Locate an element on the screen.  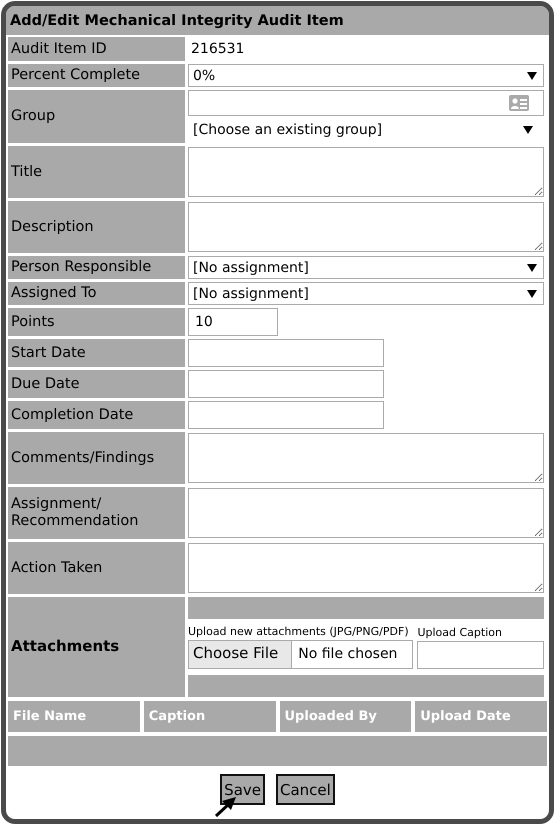
field-label: Start Date is located at coordinates (96, 353).